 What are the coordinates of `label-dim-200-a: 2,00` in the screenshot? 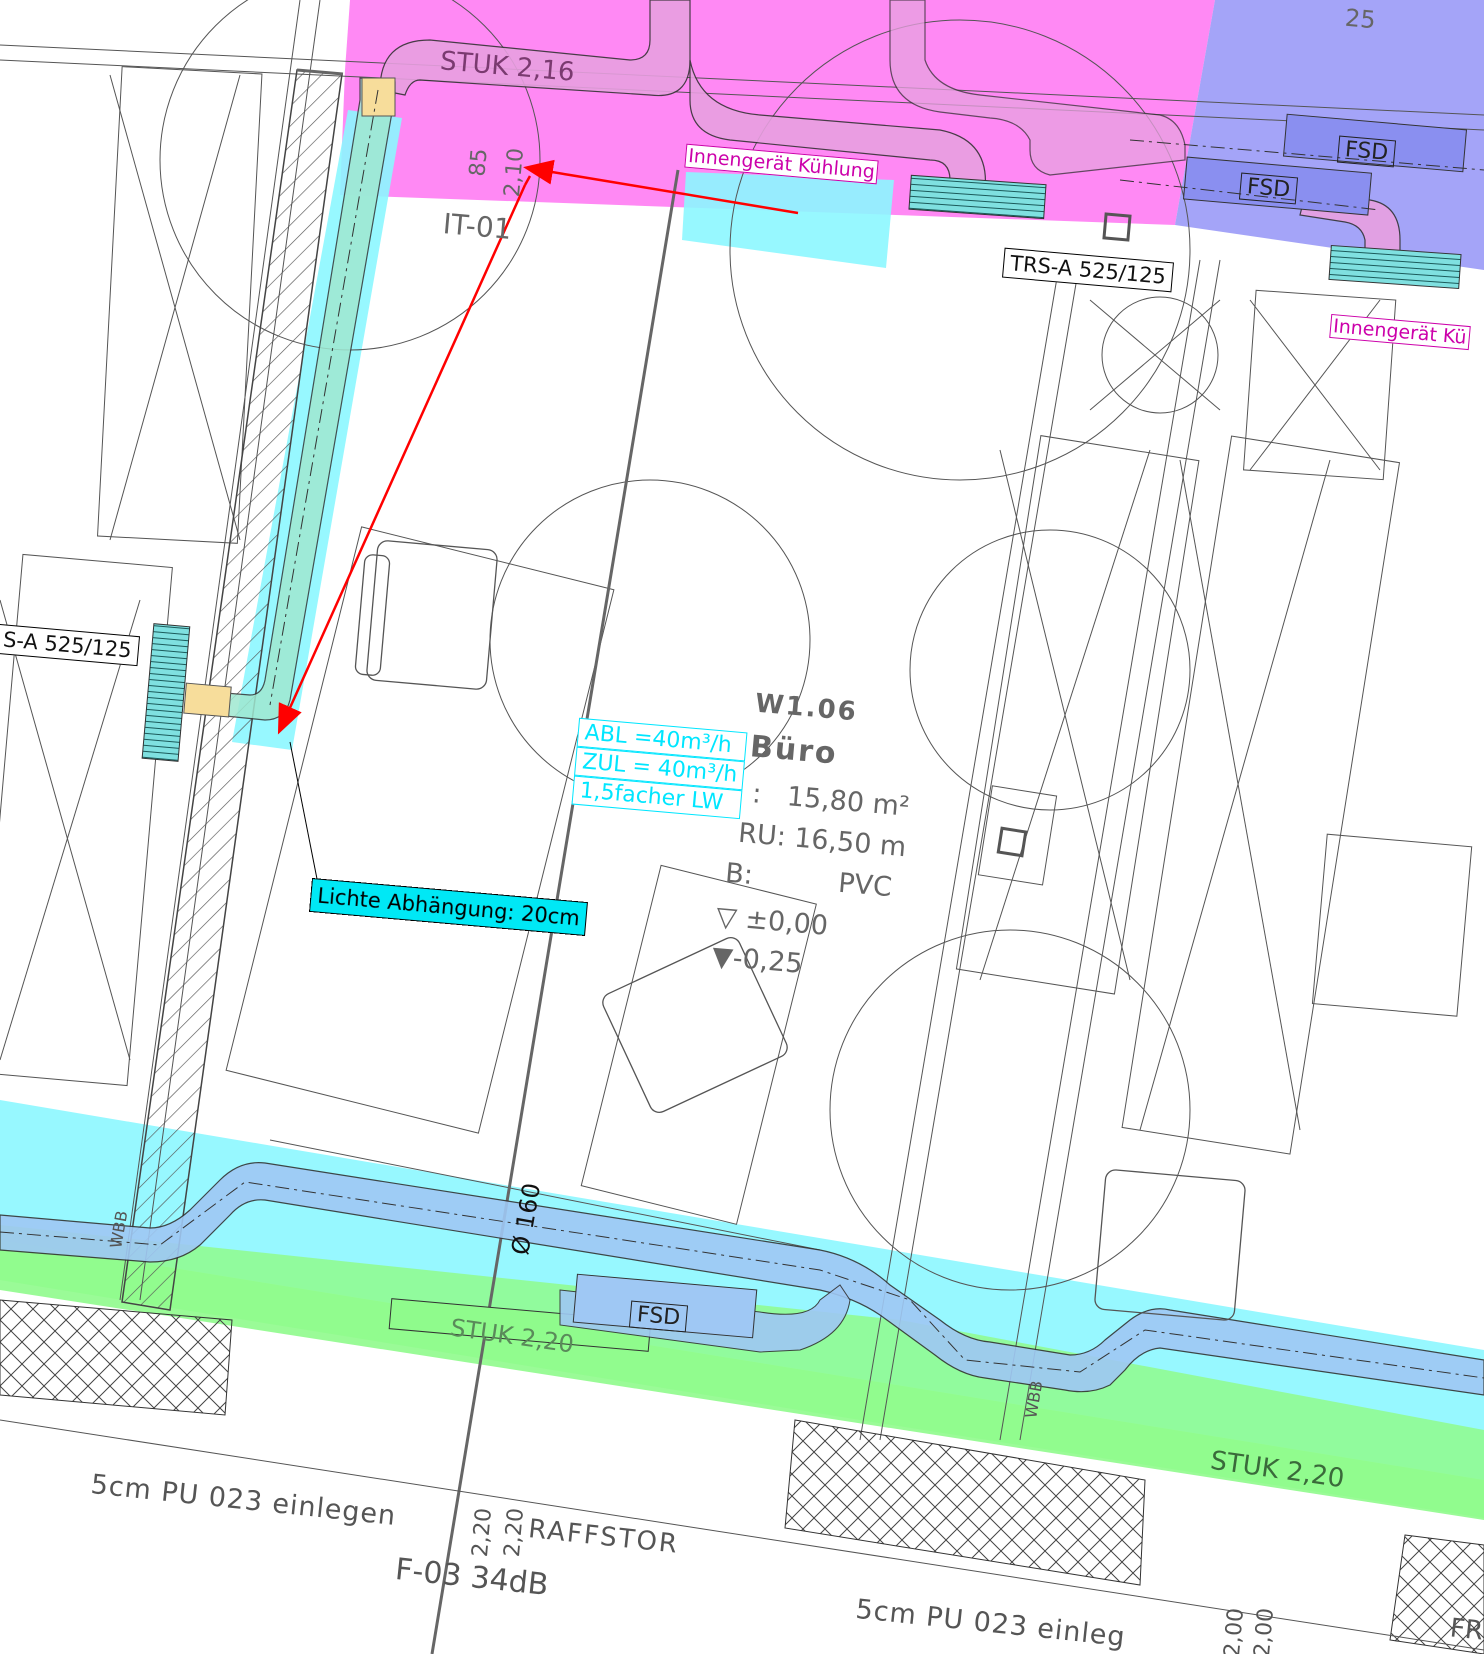 It's located at (1234, 1630).